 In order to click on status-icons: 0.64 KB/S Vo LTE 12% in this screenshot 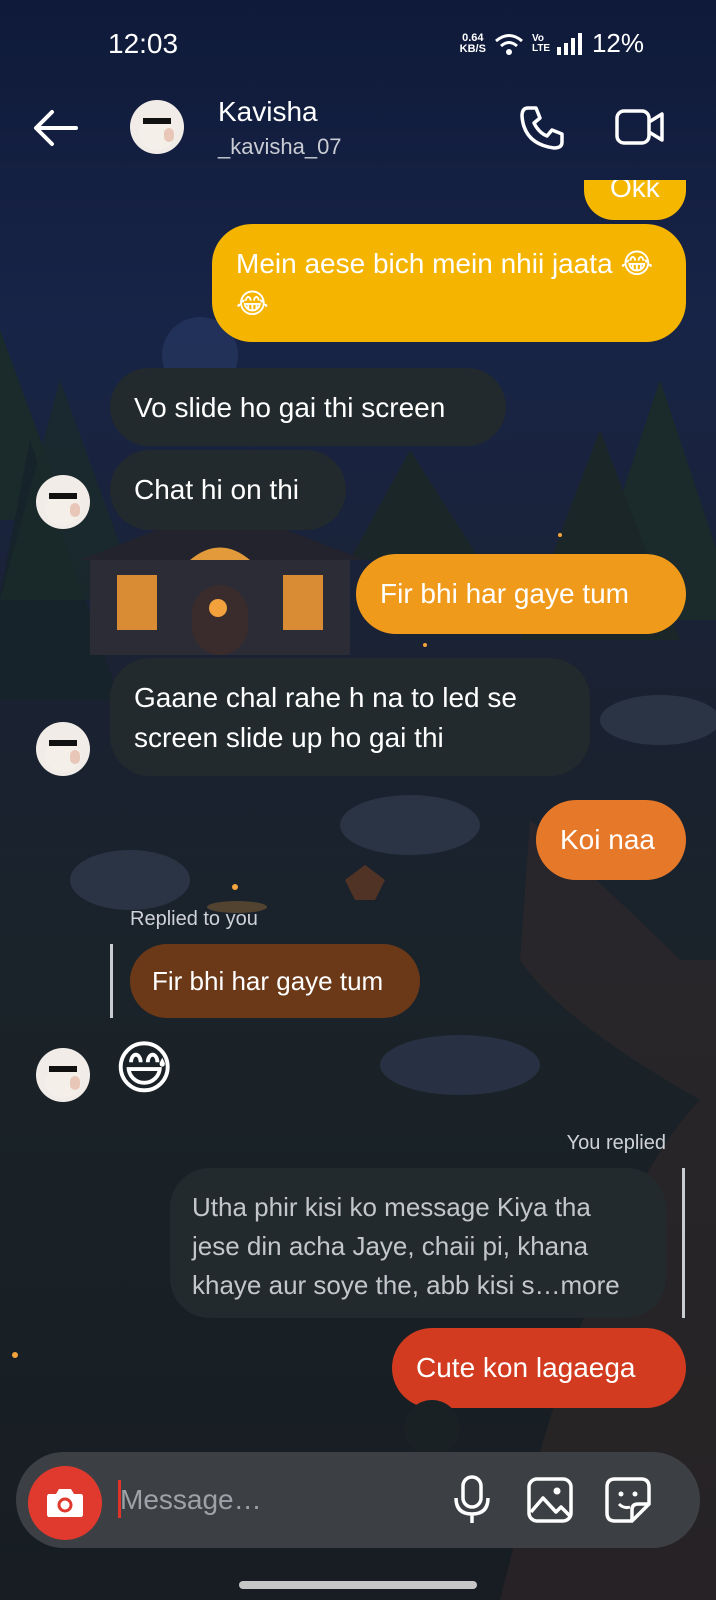, I will do `click(552, 43)`.